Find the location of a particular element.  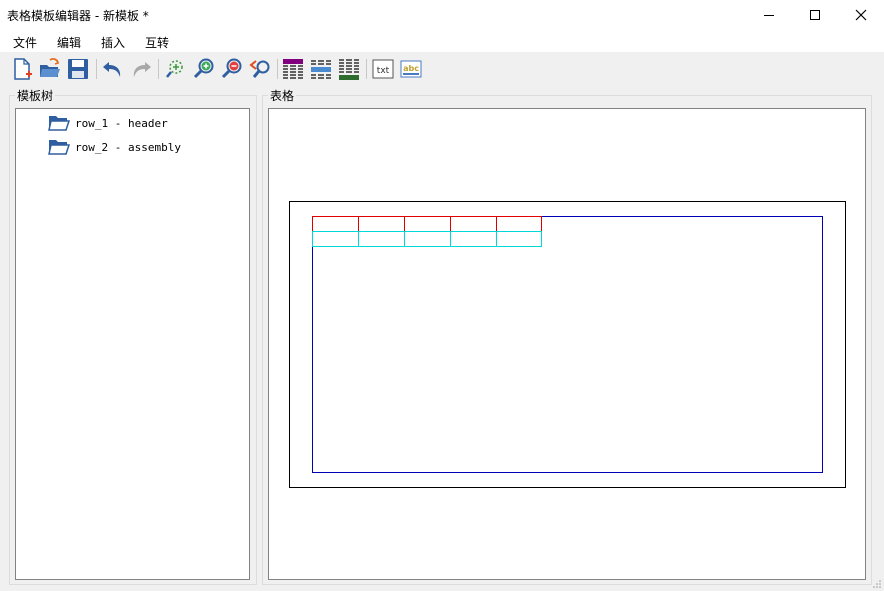

zoom-out-icon is located at coordinates (231, 68).